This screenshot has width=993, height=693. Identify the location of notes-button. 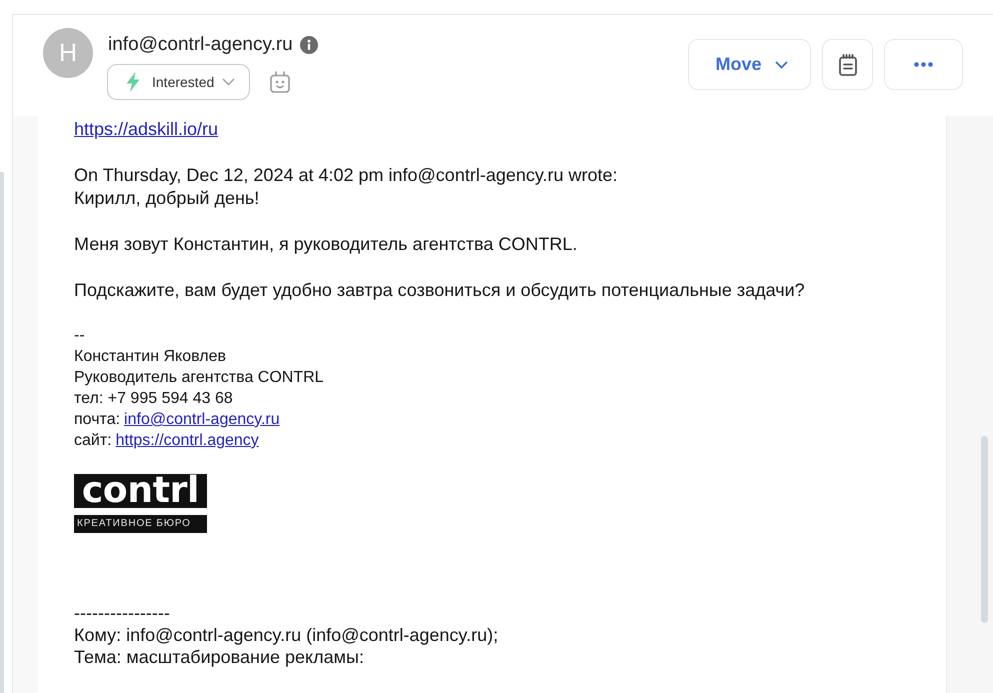
(847, 64).